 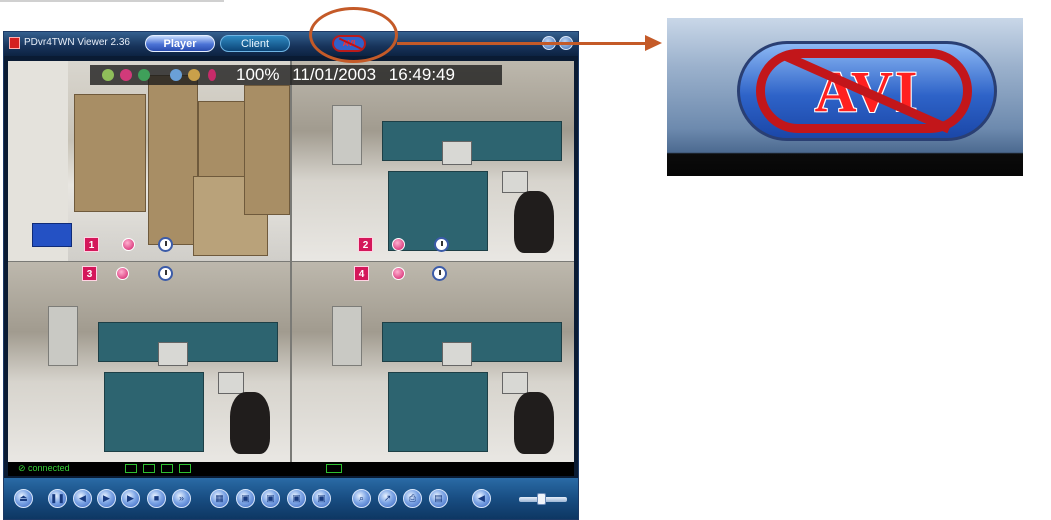 I want to click on status-bar: ⊘ connected, so click(x=291, y=469).